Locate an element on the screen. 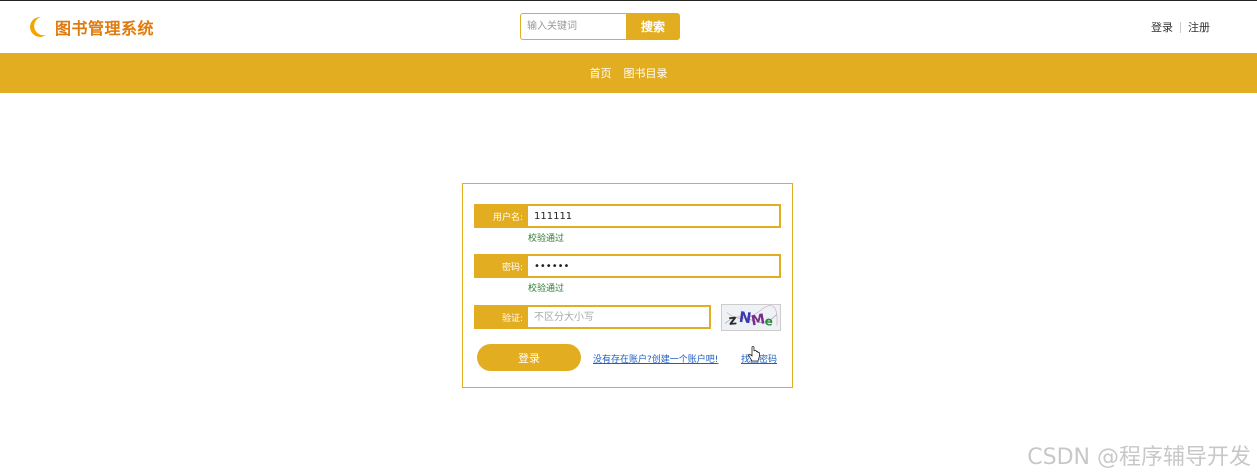  username-label: 用户名: is located at coordinates (501, 216).